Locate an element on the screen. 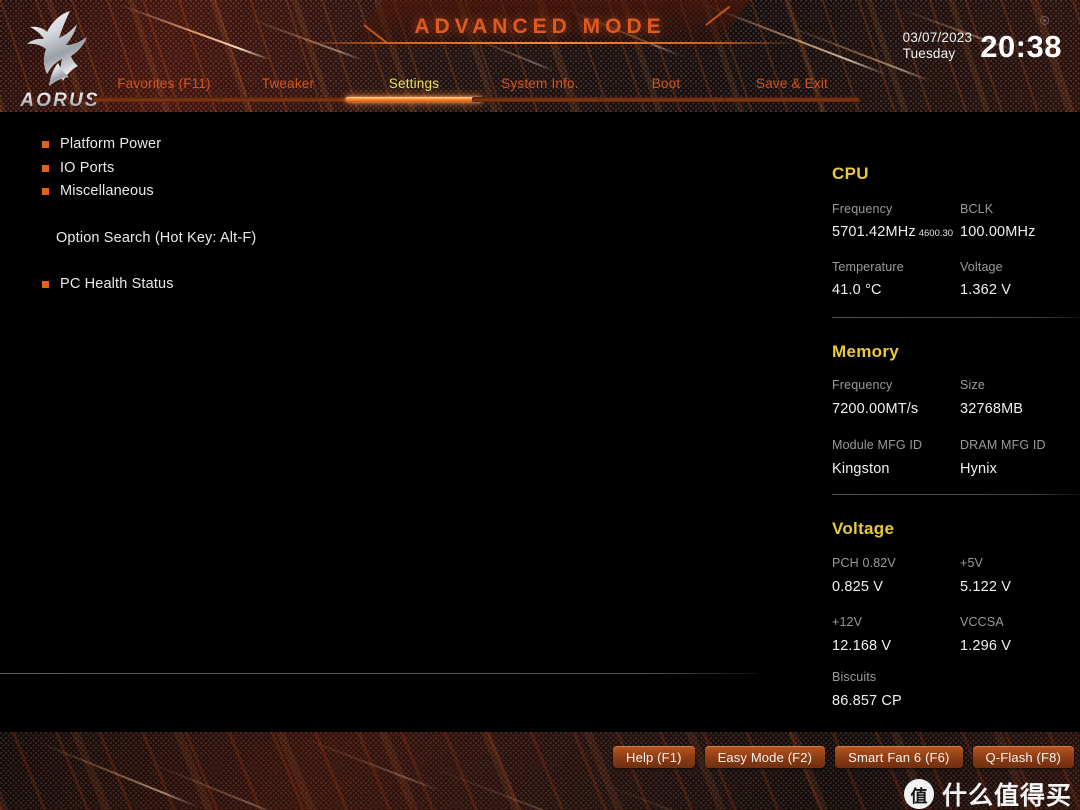 The height and width of the screenshot is (810, 1080). menu-item-pc-health-status: PC Health Status is located at coordinates (108, 284).